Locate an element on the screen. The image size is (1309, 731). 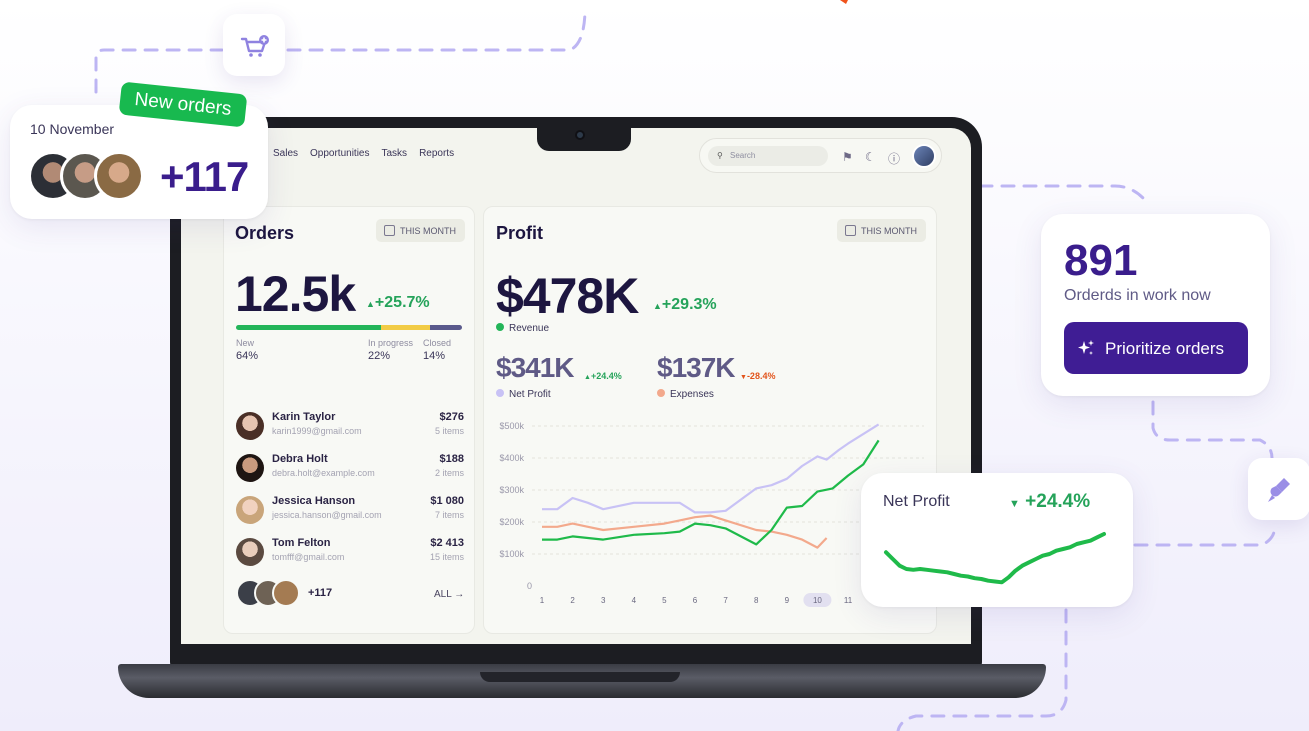
status-closed-label: Closed is located at coordinates (437, 343).